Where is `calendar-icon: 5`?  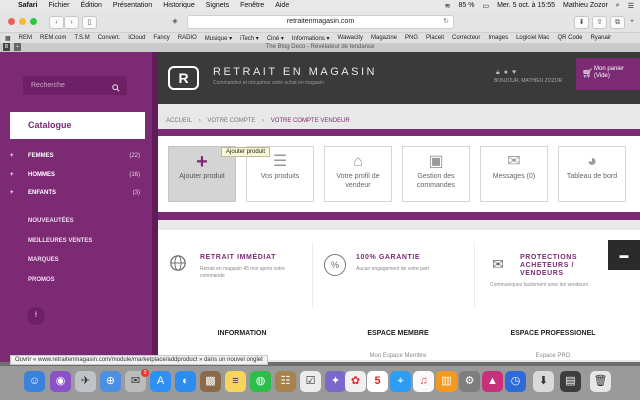 calendar-icon: 5 is located at coordinates (377, 381).